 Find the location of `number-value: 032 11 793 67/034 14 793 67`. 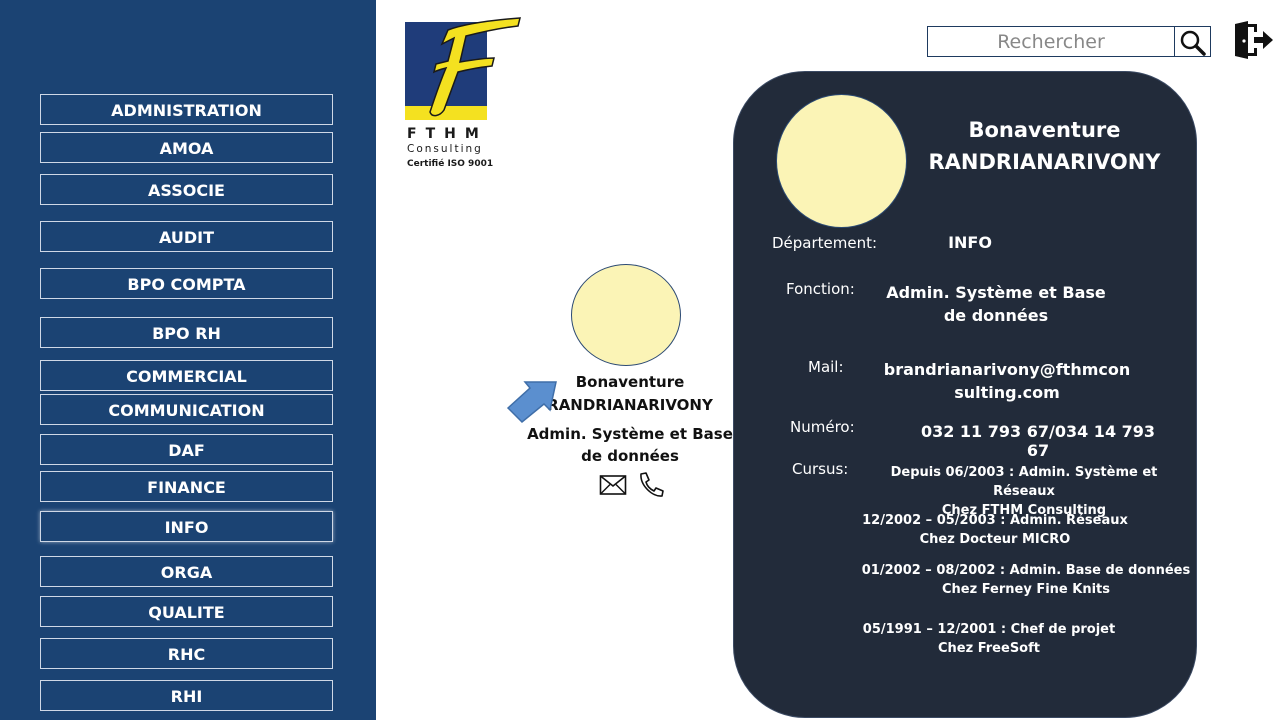

number-value: 032 11 793 67/034 14 793 67 is located at coordinates (1038, 441).